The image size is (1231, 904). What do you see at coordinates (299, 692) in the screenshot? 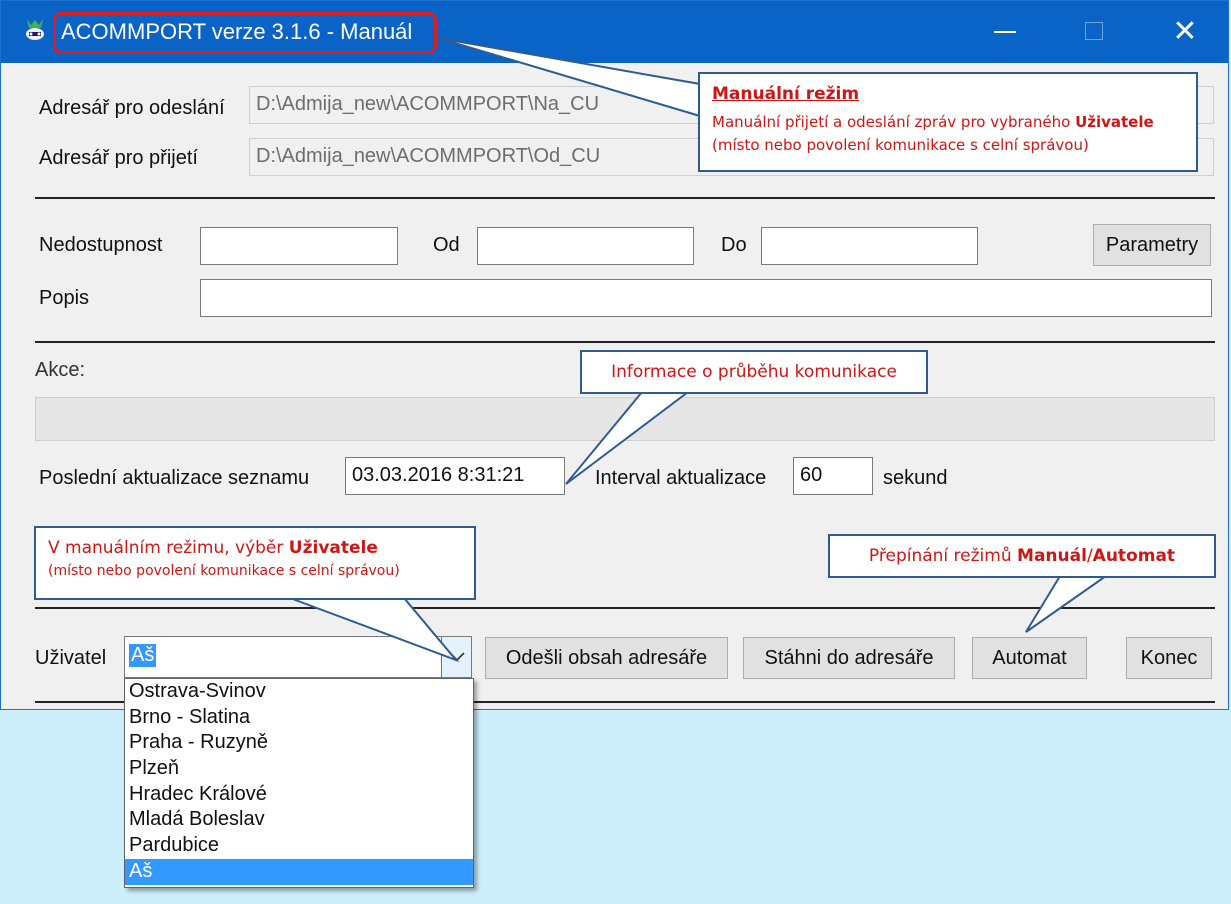
I see `user-option: Ostrava-Svinov` at bounding box center [299, 692].